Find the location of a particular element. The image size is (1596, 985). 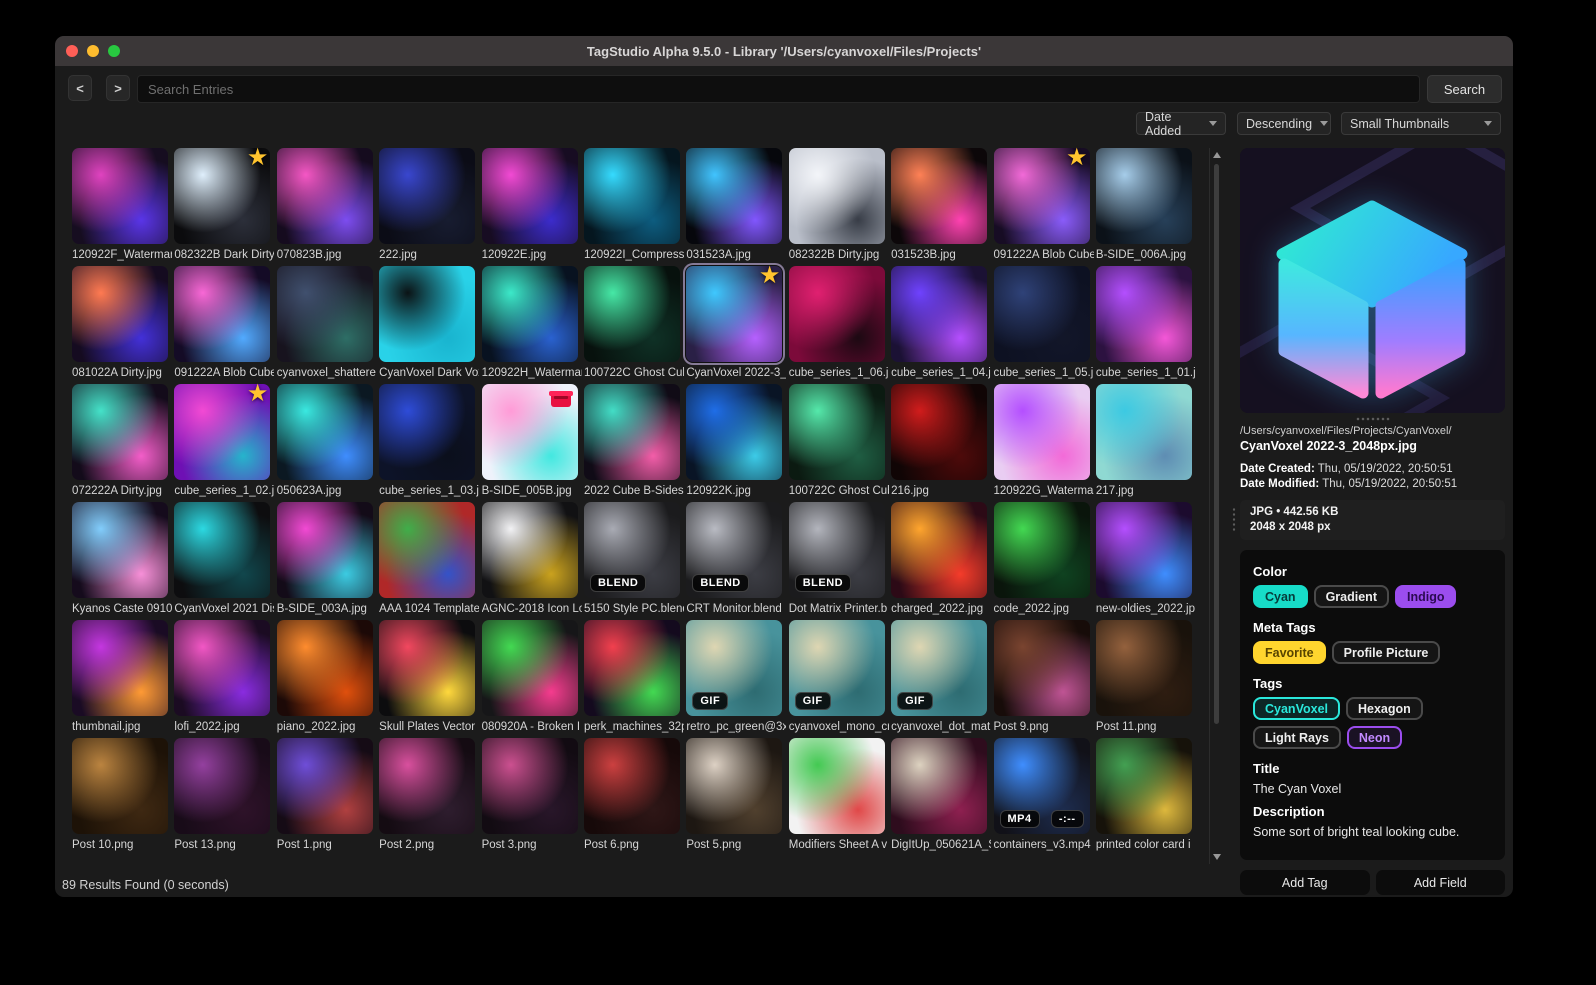

grid-item-selected: ★ CyanVoxel 2022-3_ is located at coordinates (736, 323).